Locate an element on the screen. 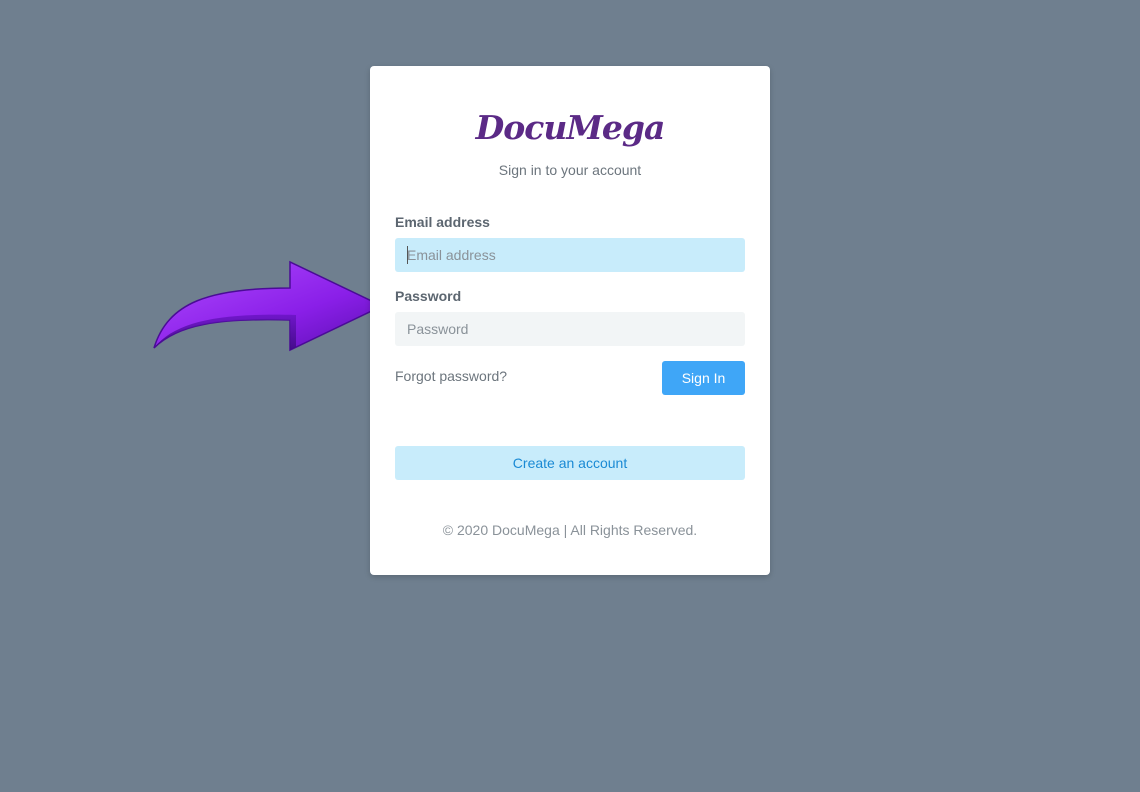 This screenshot has height=792, width=1140. forgot-password-link: Forgot password? is located at coordinates (451, 376).